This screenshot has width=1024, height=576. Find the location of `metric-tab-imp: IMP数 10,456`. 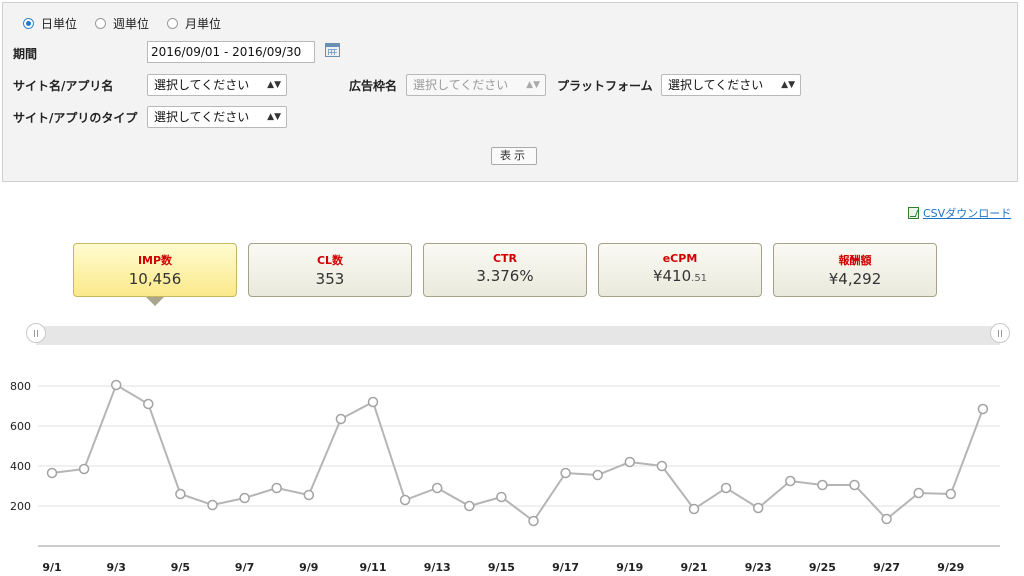

metric-tab-imp: IMP数 10,456 is located at coordinates (155, 270).